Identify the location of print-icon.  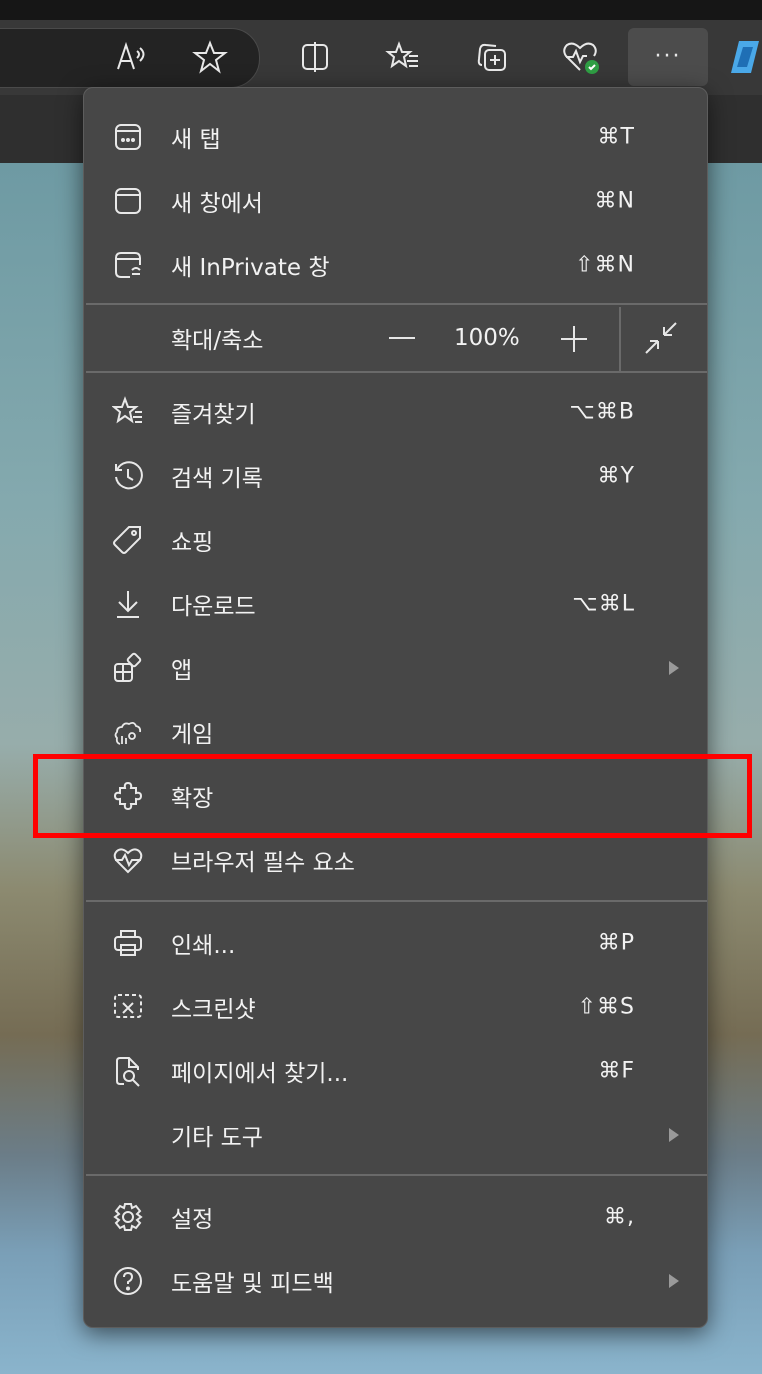
(128, 943).